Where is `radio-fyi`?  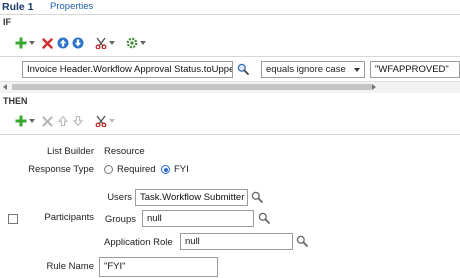
radio-fyi is located at coordinates (165, 169).